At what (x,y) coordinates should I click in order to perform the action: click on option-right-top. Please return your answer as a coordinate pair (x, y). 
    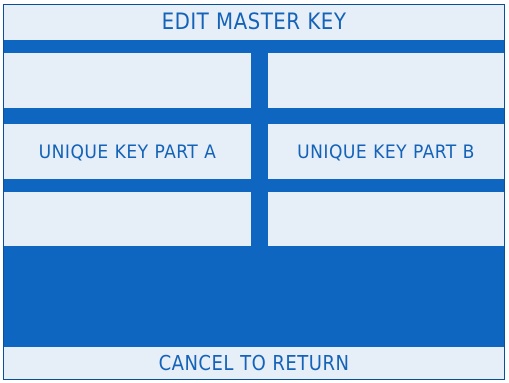
    Looking at the image, I should click on (386, 80).